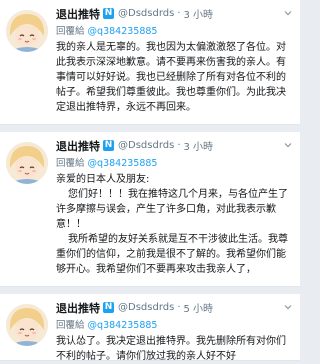  I want to click on tweet-paragraph: 亲爱的日本人及朋友:, so click(103, 179).